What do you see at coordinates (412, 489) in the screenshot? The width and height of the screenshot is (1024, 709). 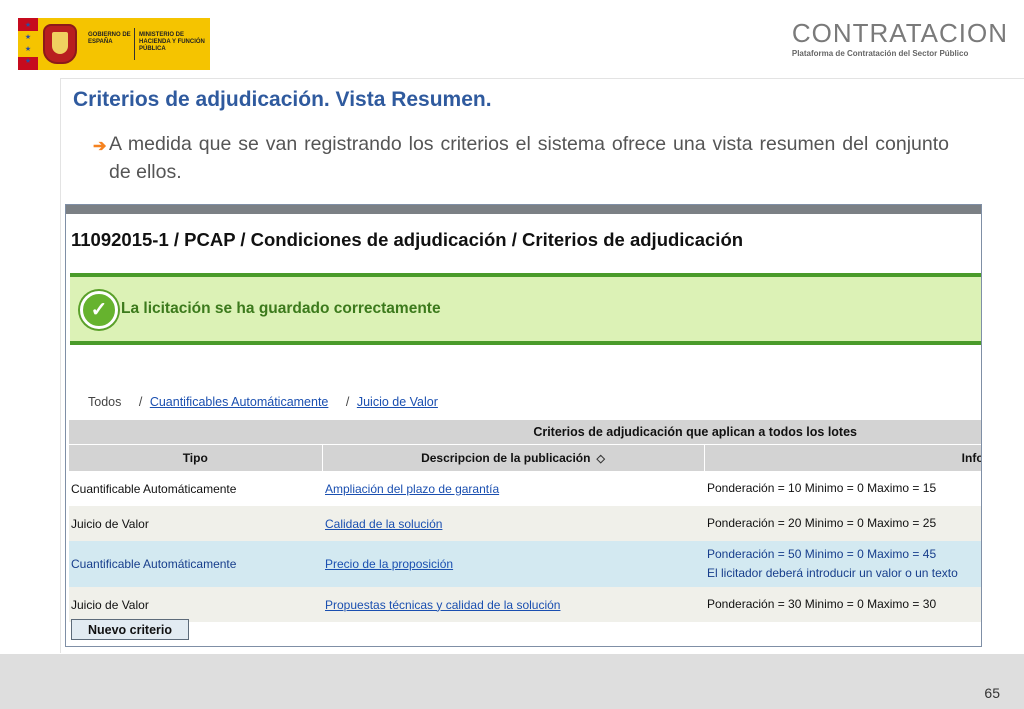 I see `criterion-link: Ampliación del plazo de garantía` at bounding box center [412, 489].